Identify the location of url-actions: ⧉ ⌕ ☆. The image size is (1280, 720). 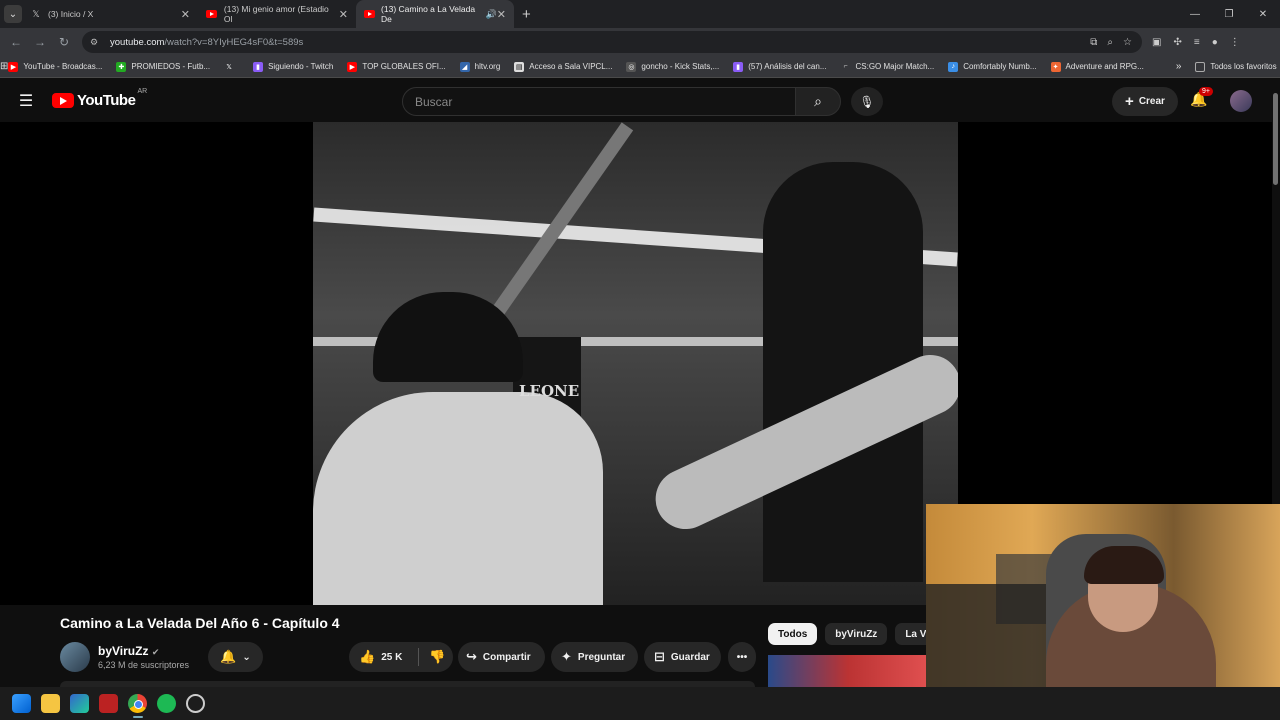
(1116, 42).